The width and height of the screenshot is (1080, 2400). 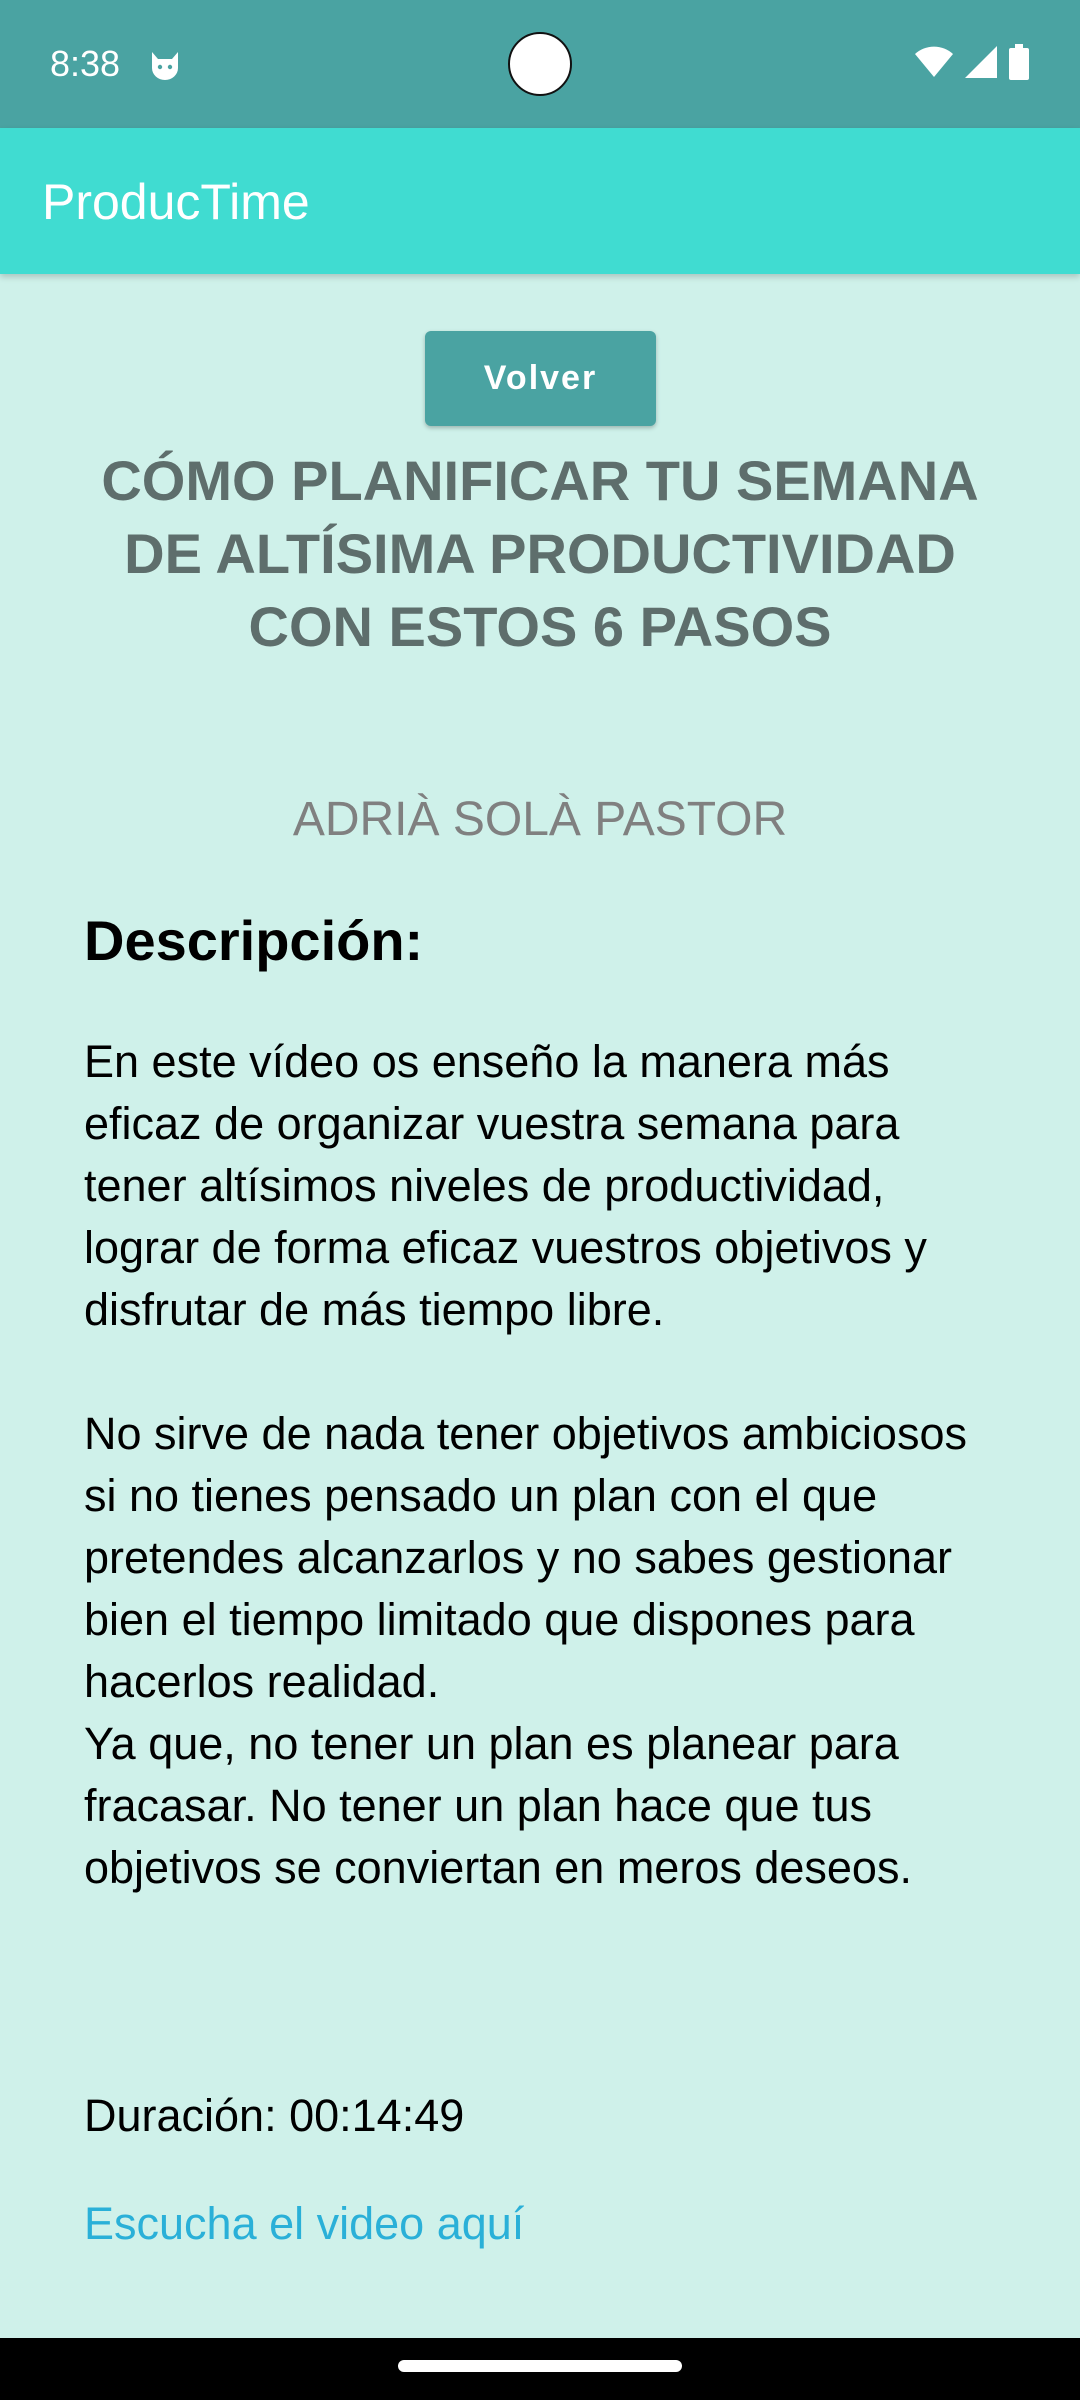 I want to click on listen-video-link: Escucha el video aquí, so click(x=304, y=2224).